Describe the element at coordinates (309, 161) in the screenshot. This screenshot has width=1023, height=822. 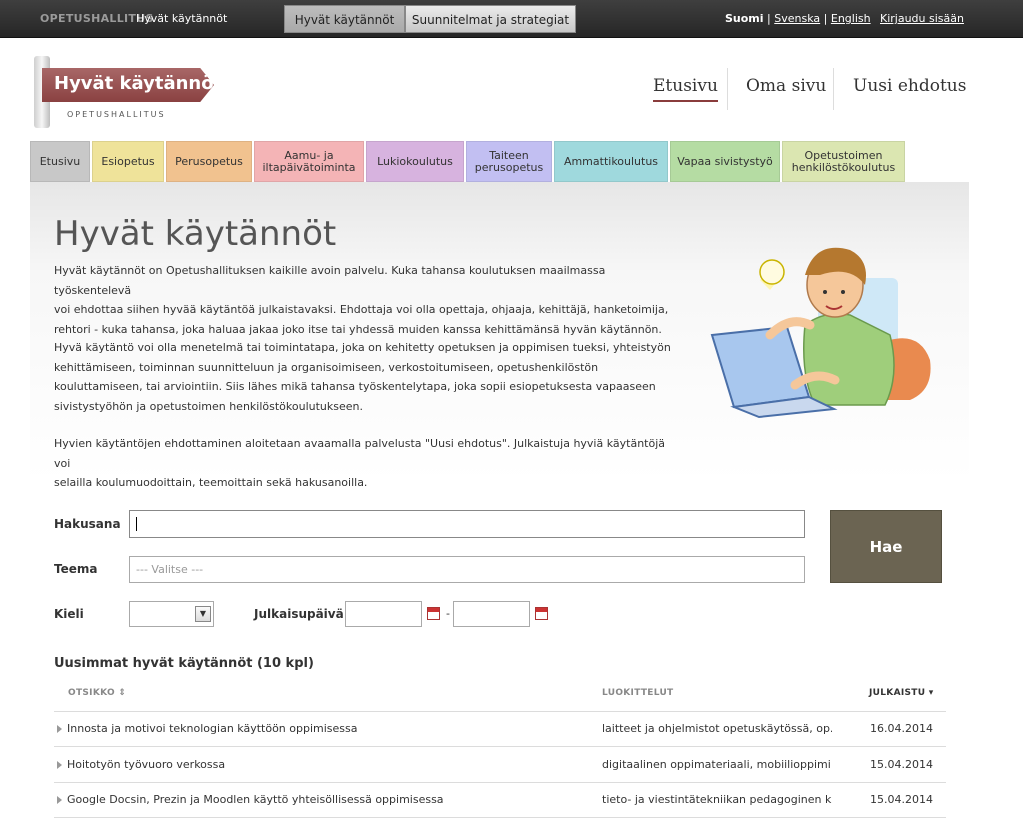
I see `cat-tab-aamu-ja-iltapaivatoiminta: Aamu- ja iltapäivätoiminta` at that location.